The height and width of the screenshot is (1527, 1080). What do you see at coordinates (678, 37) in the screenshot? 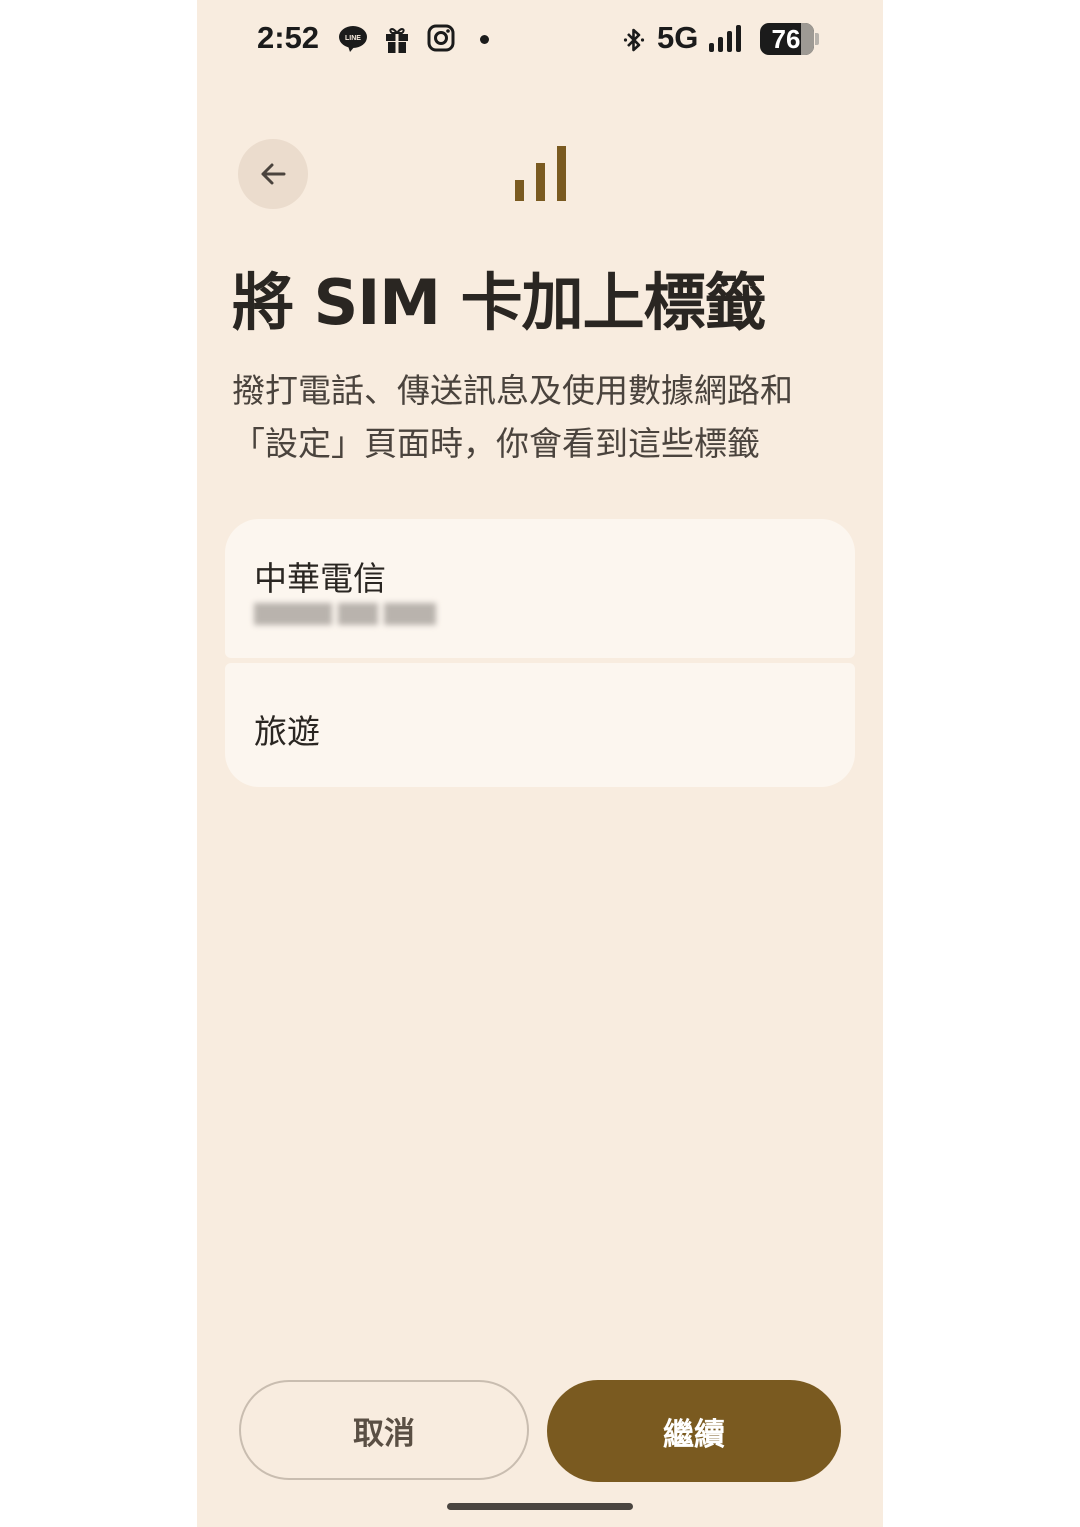
I see `network-type: 5G` at bounding box center [678, 37].